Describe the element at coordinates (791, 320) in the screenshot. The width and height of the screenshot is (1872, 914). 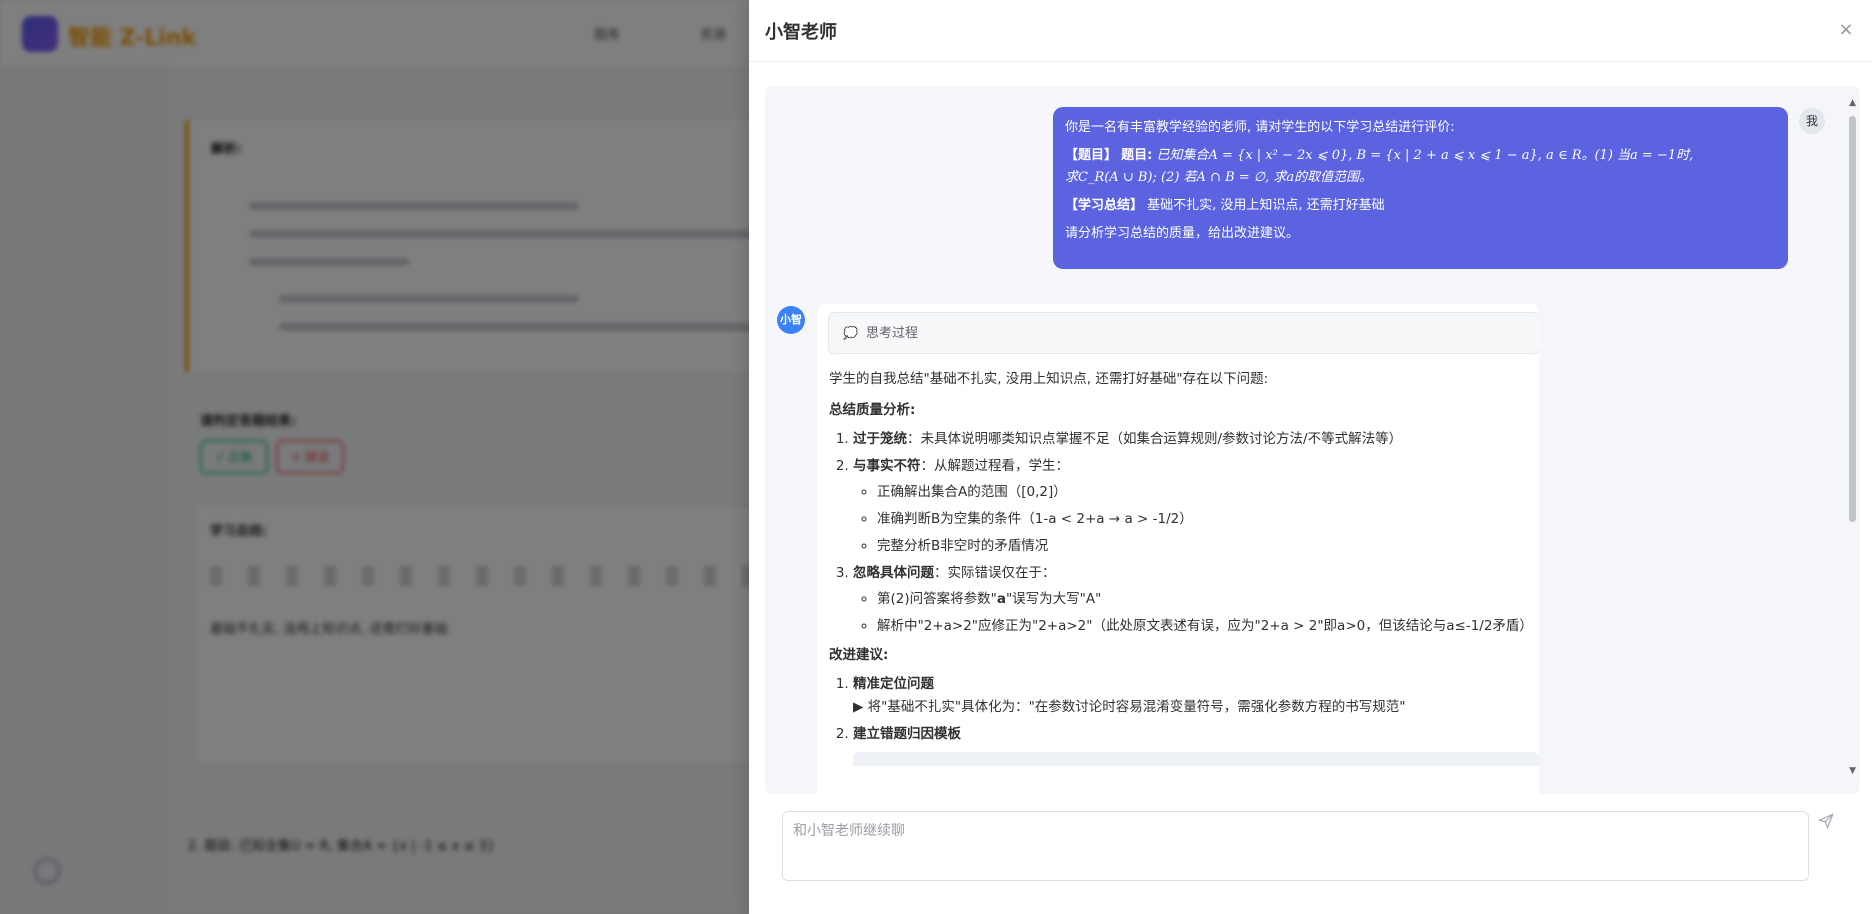
I see `ai-avatar: 小智` at that location.